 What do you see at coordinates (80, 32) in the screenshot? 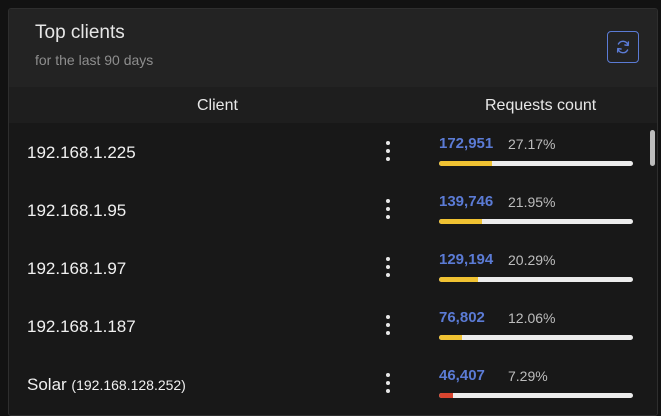
I see `card-title: Top clients` at bounding box center [80, 32].